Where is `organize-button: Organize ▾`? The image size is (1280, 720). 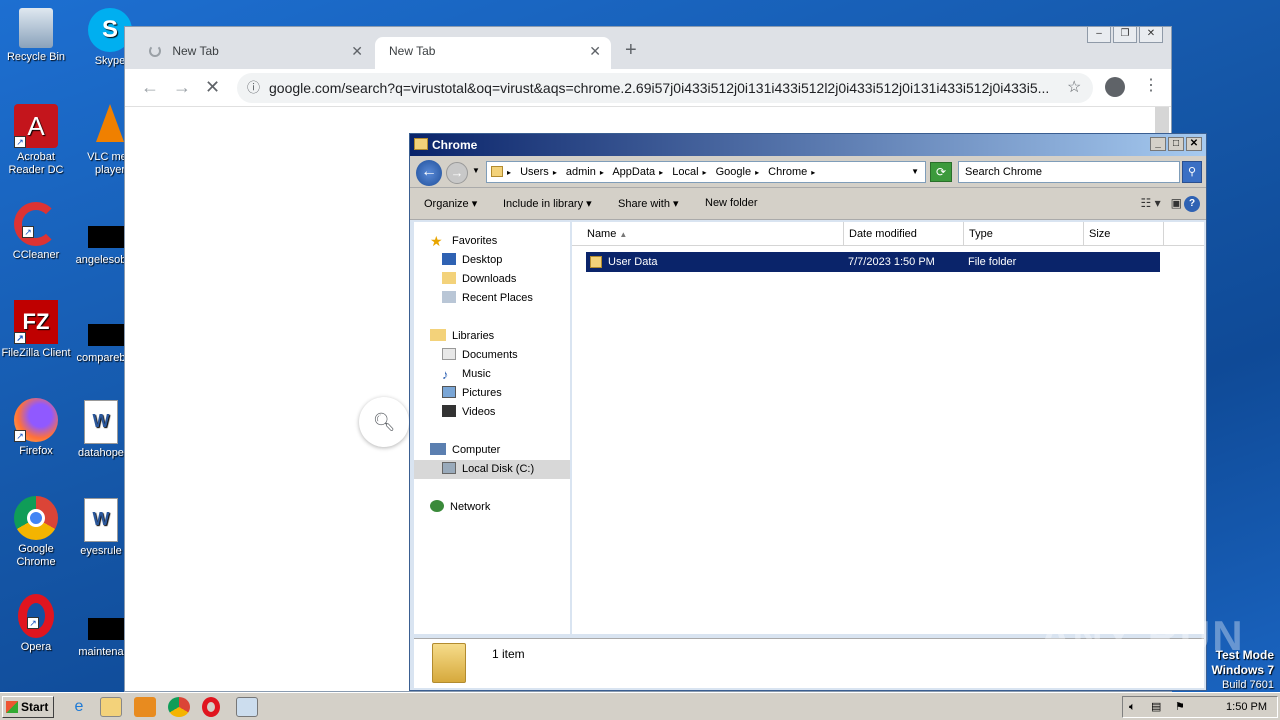 organize-button: Organize ▾ is located at coordinates (450, 203).